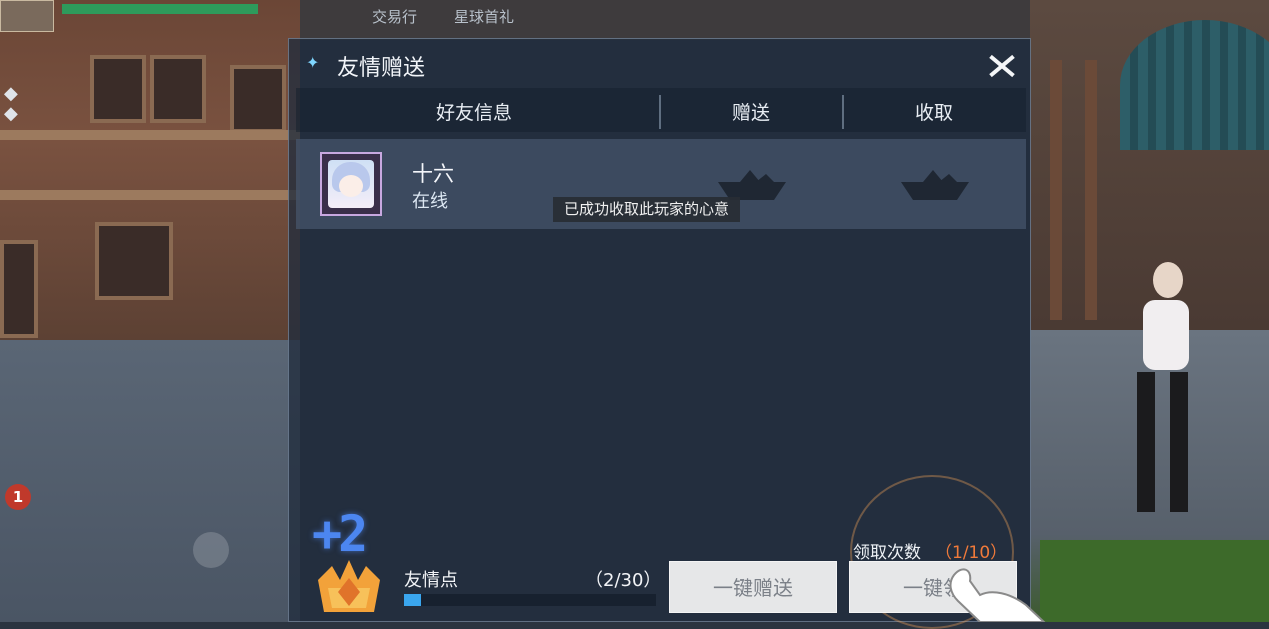  Describe the element at coordinates (150, 175) in the screenshot. I see `building-left` at that location.